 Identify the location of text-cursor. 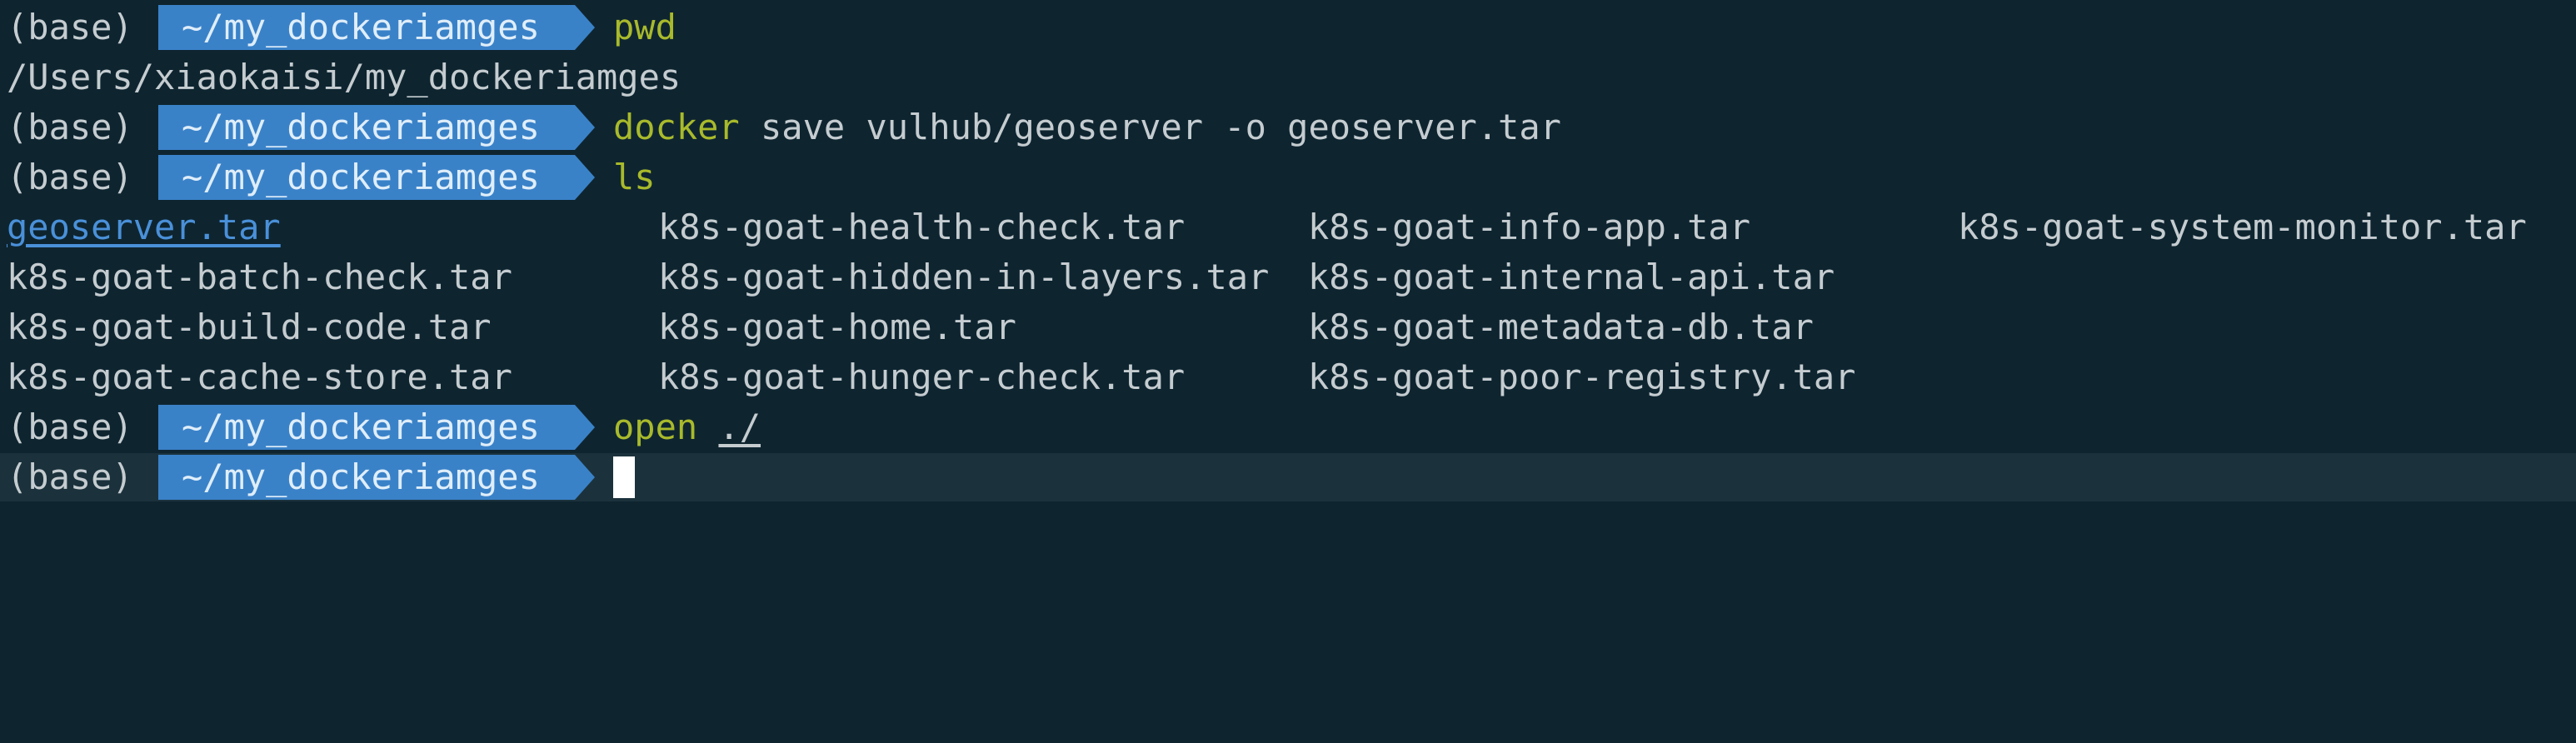
(624, 477).